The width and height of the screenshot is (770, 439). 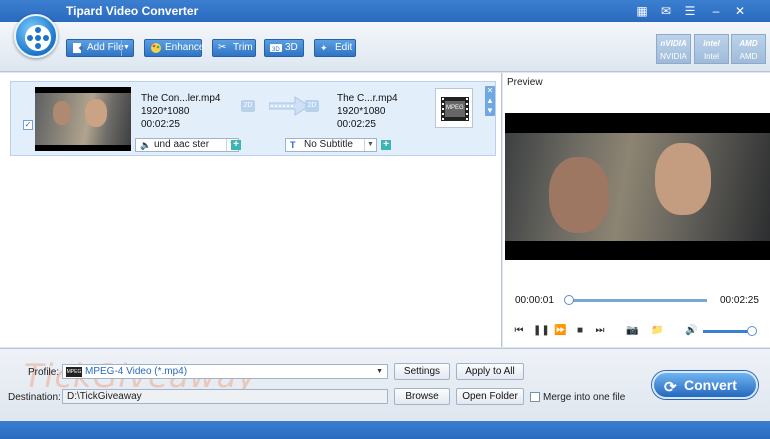 What do you see at coordinates (711, 56) in the screenshot?
I see `accel-label: Intel` at bounding box center [711, 56].